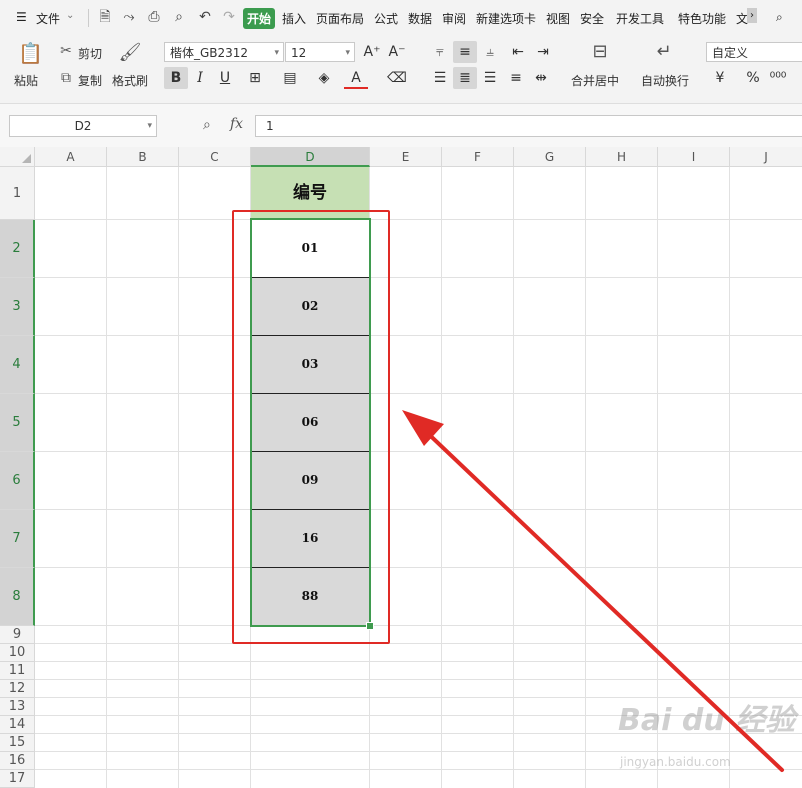  Describe the element at coordinates (17, 779) in the screenshot. I see `row-header-17: 17` at that location.